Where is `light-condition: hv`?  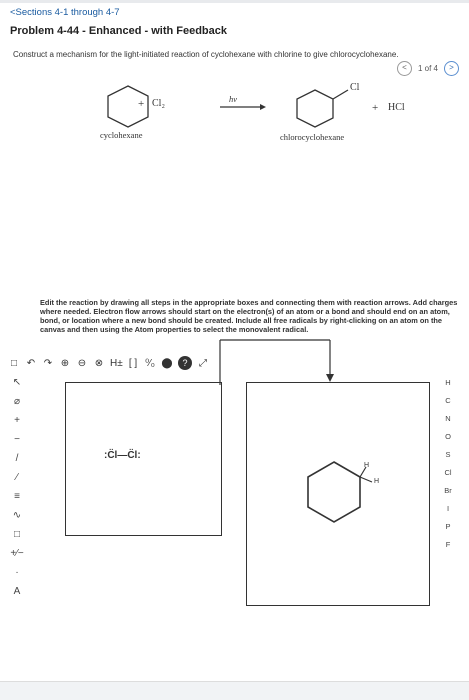
light-condition: hv is located at coordinates (233, 99).